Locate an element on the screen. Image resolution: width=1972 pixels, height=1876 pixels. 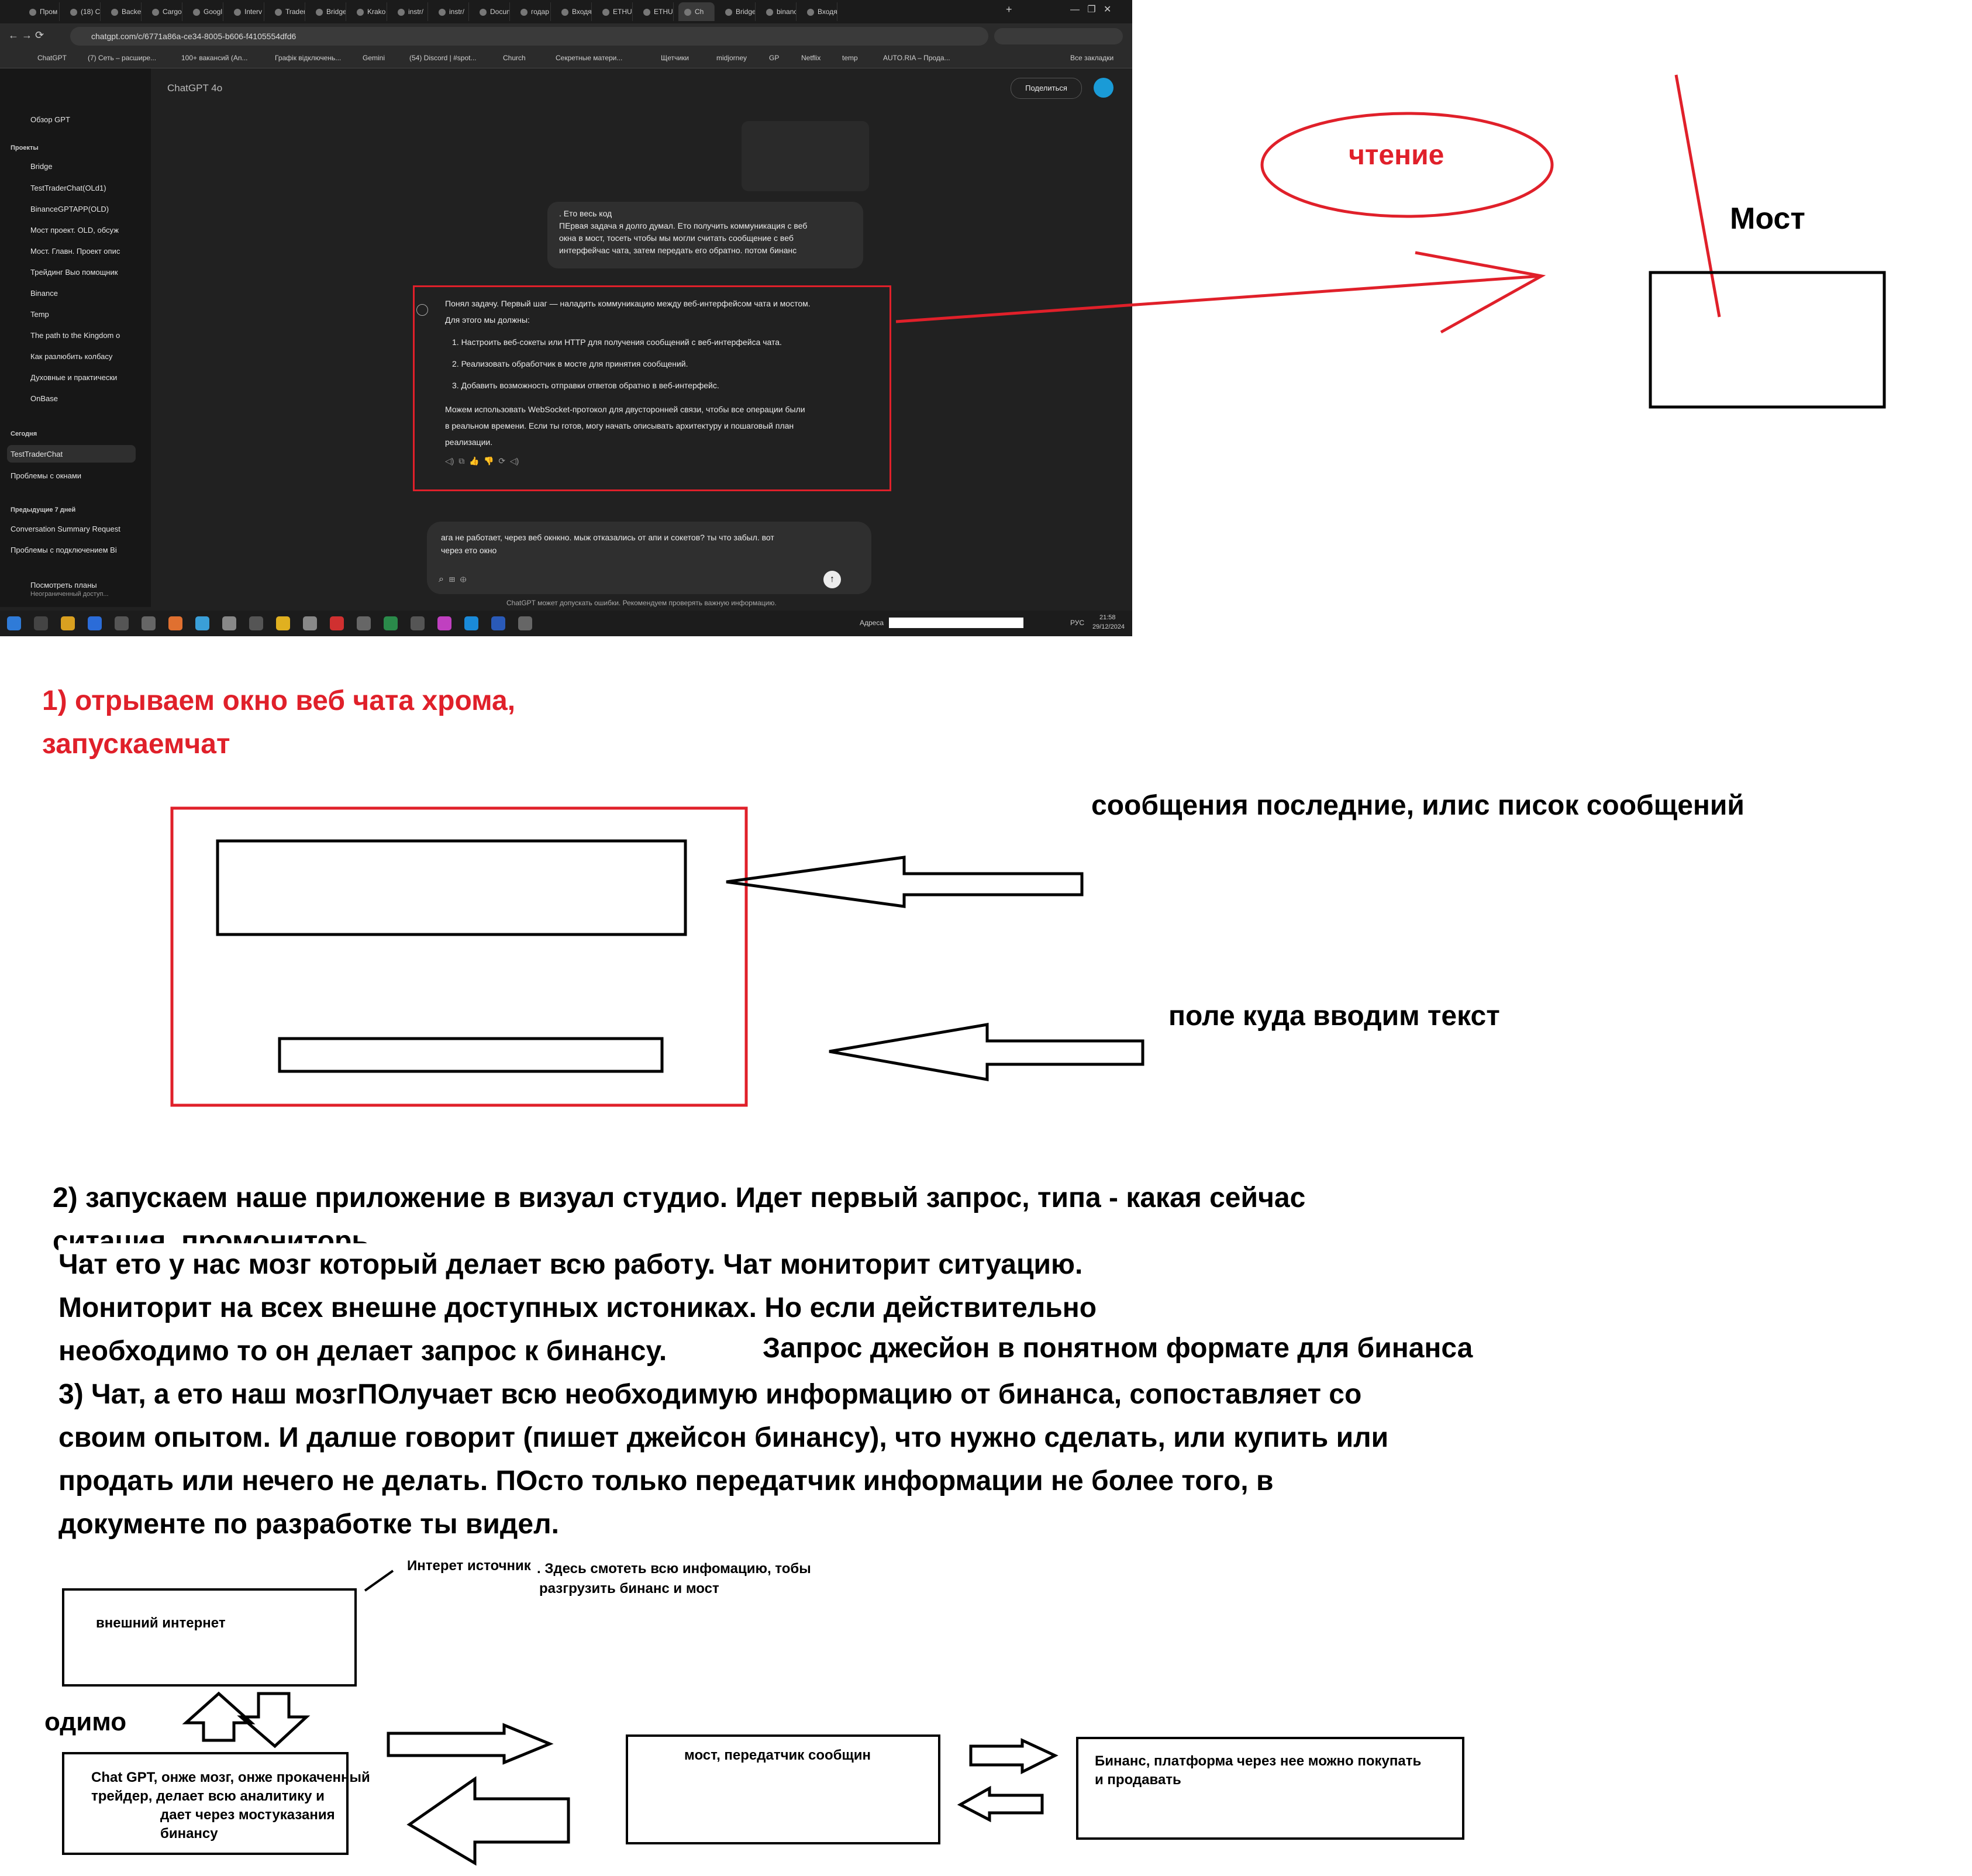
red-arrow-line is located at coordinates (1218, 298).